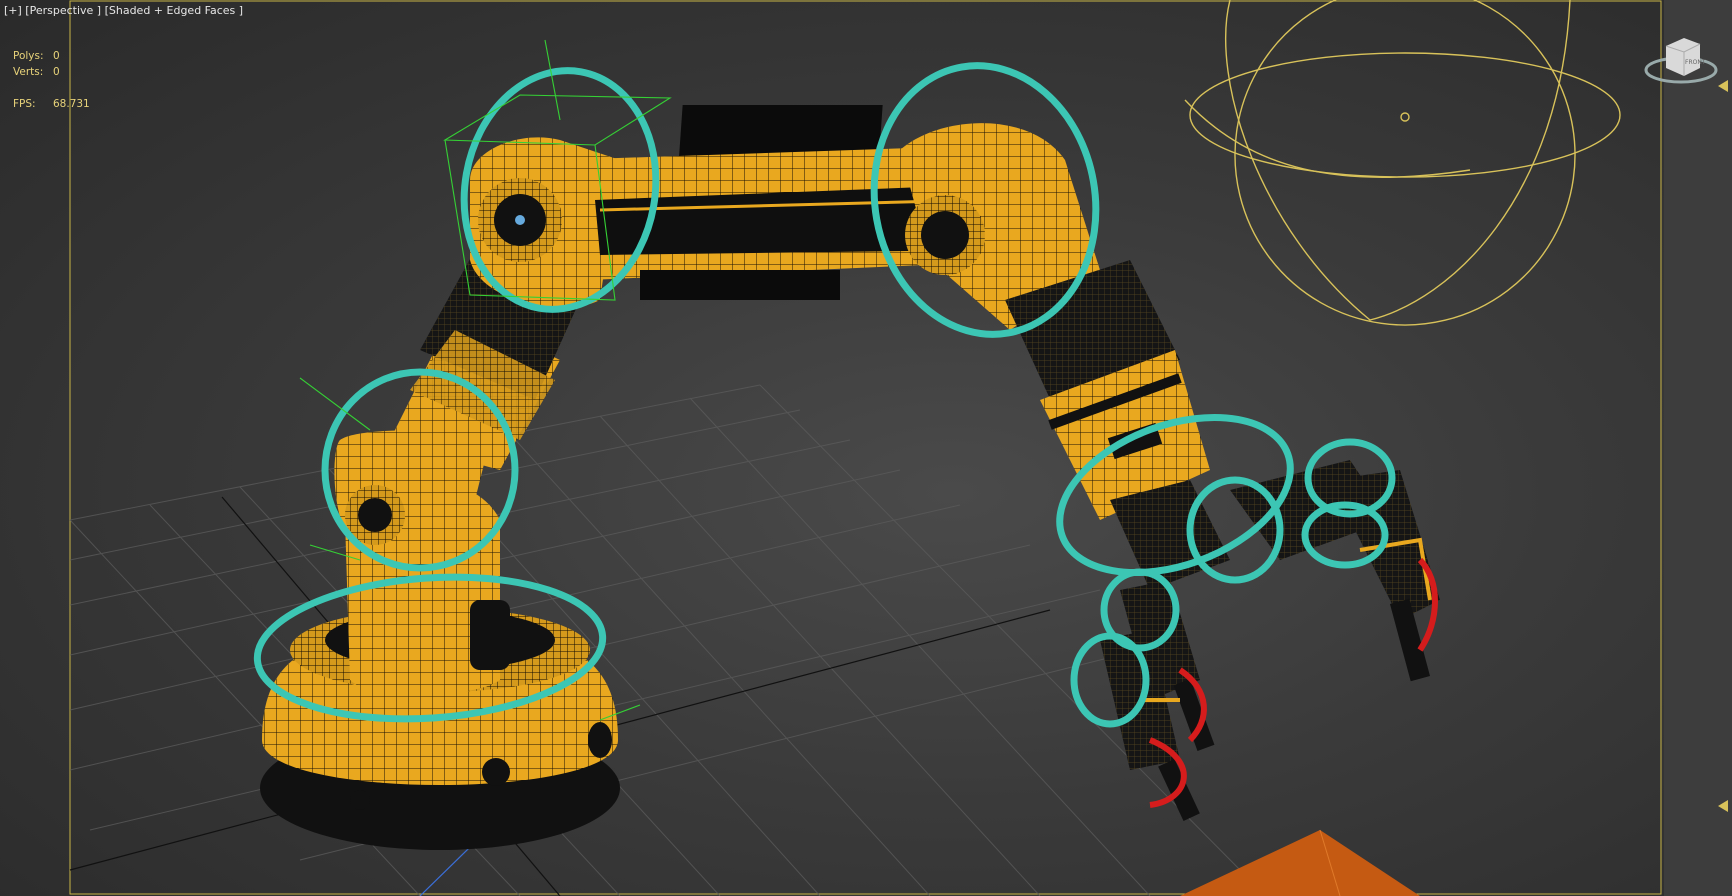 This screenshot has width=1732, height=896. I want to click on fps-label: FPS:, so click(24, 104).